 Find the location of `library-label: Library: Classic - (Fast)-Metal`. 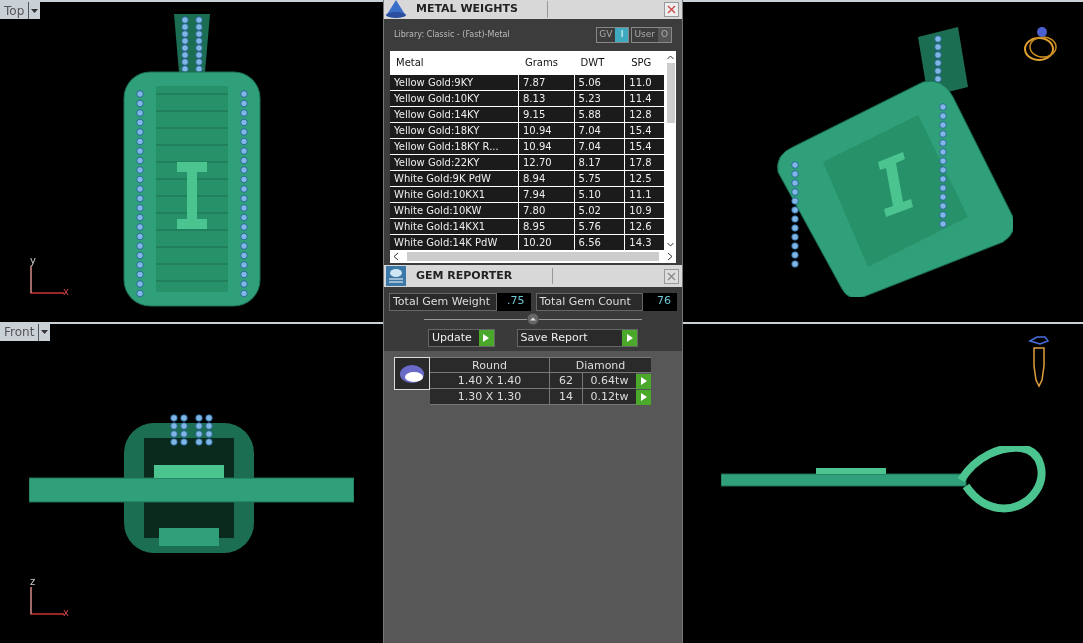

library-label: Library: Classic - (Fast)-Metal is located at coordinates (452, 35).